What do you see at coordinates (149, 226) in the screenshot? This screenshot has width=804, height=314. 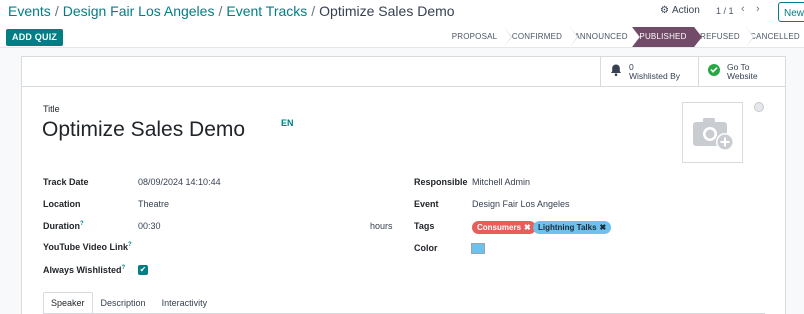 I see `duration-field: 00:30` at bounding box center [149, 226].